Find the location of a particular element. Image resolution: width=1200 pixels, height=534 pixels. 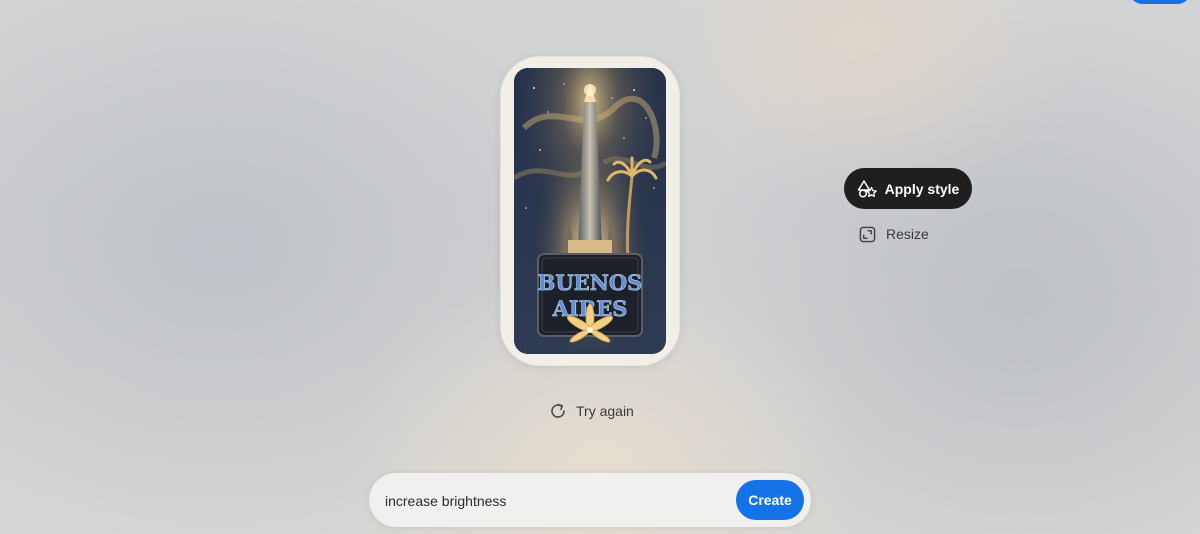

refresh-icon is located at coordinates (558, 410).